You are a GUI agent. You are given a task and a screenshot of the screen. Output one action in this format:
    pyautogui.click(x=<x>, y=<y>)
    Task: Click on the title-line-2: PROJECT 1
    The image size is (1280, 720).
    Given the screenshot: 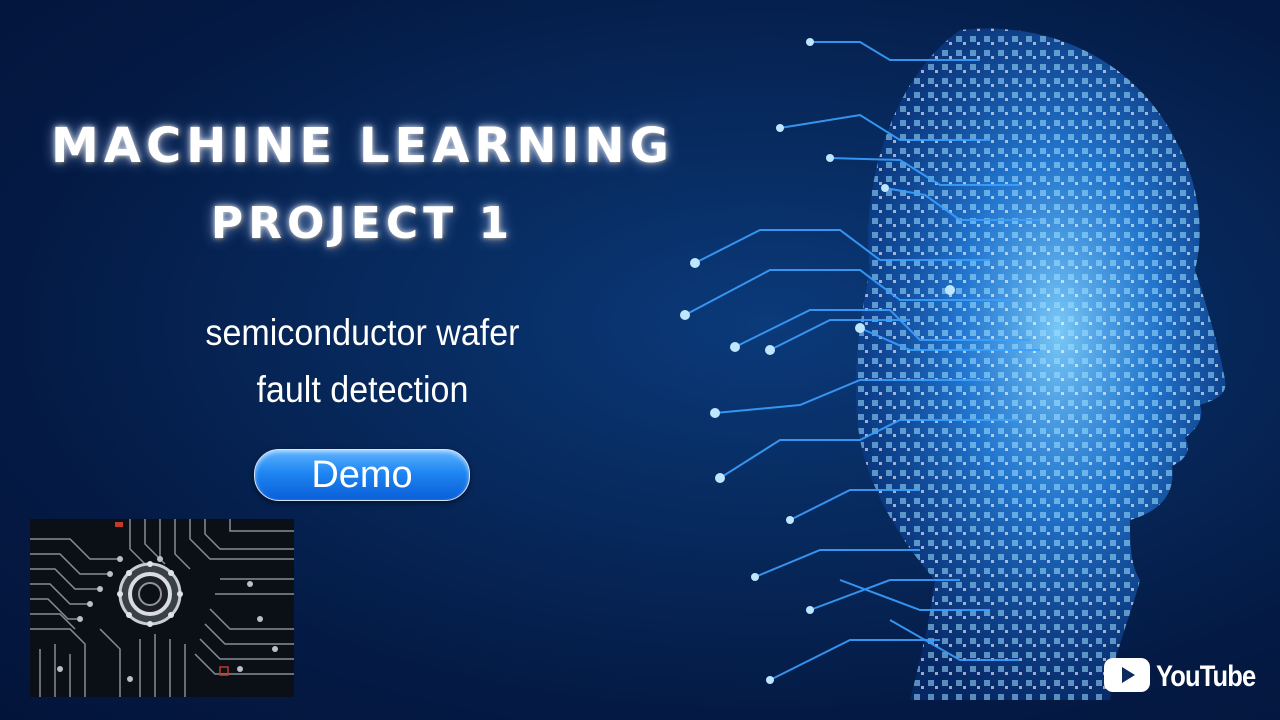 What is the action you would take?
    pyautogui.click(x=362, y=223)
    